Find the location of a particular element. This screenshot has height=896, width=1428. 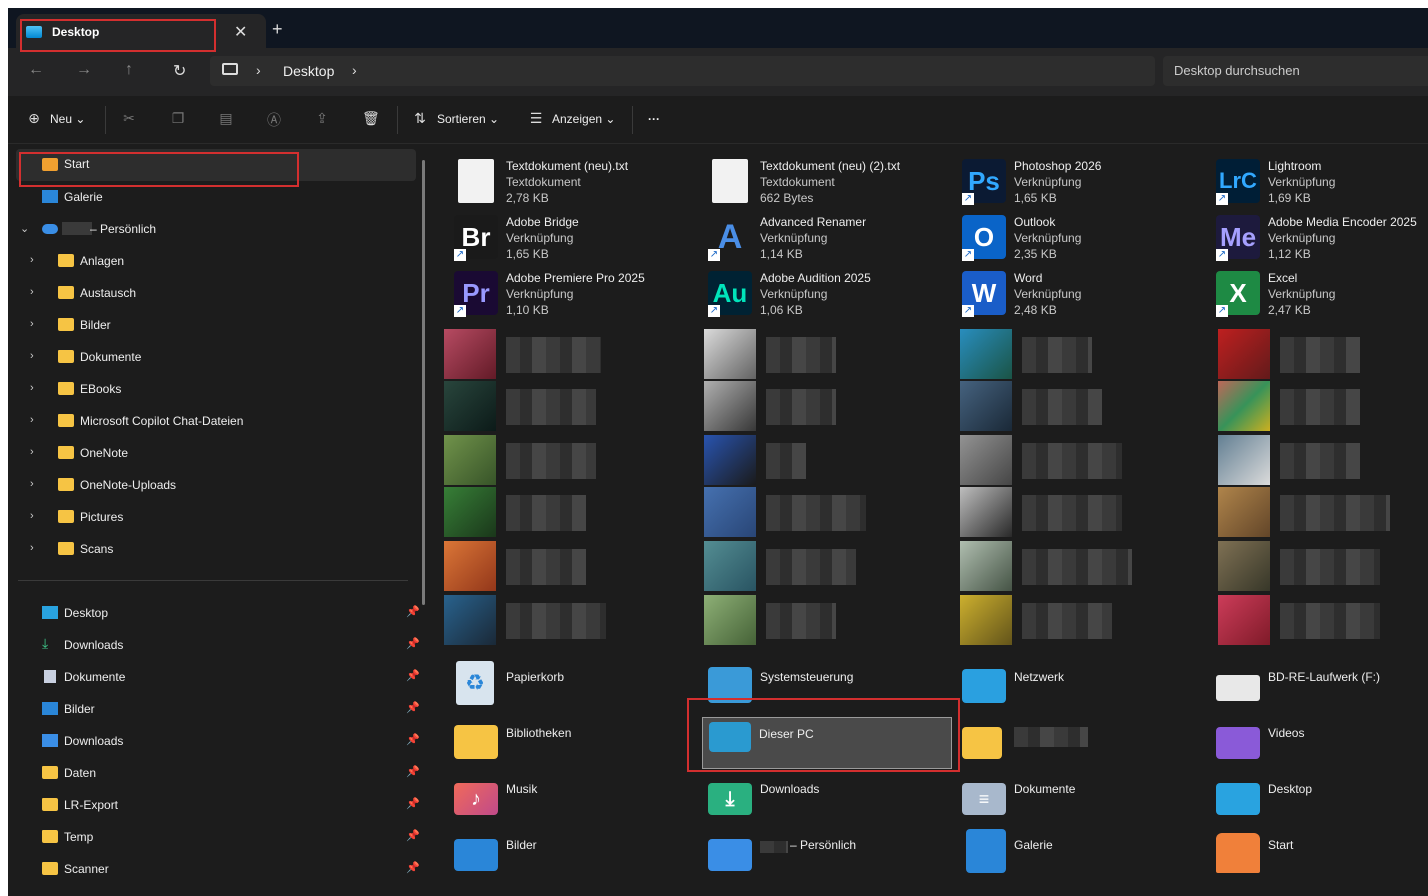

sidebar-item-folder: › Bilder is located at coordinates (216, 325).